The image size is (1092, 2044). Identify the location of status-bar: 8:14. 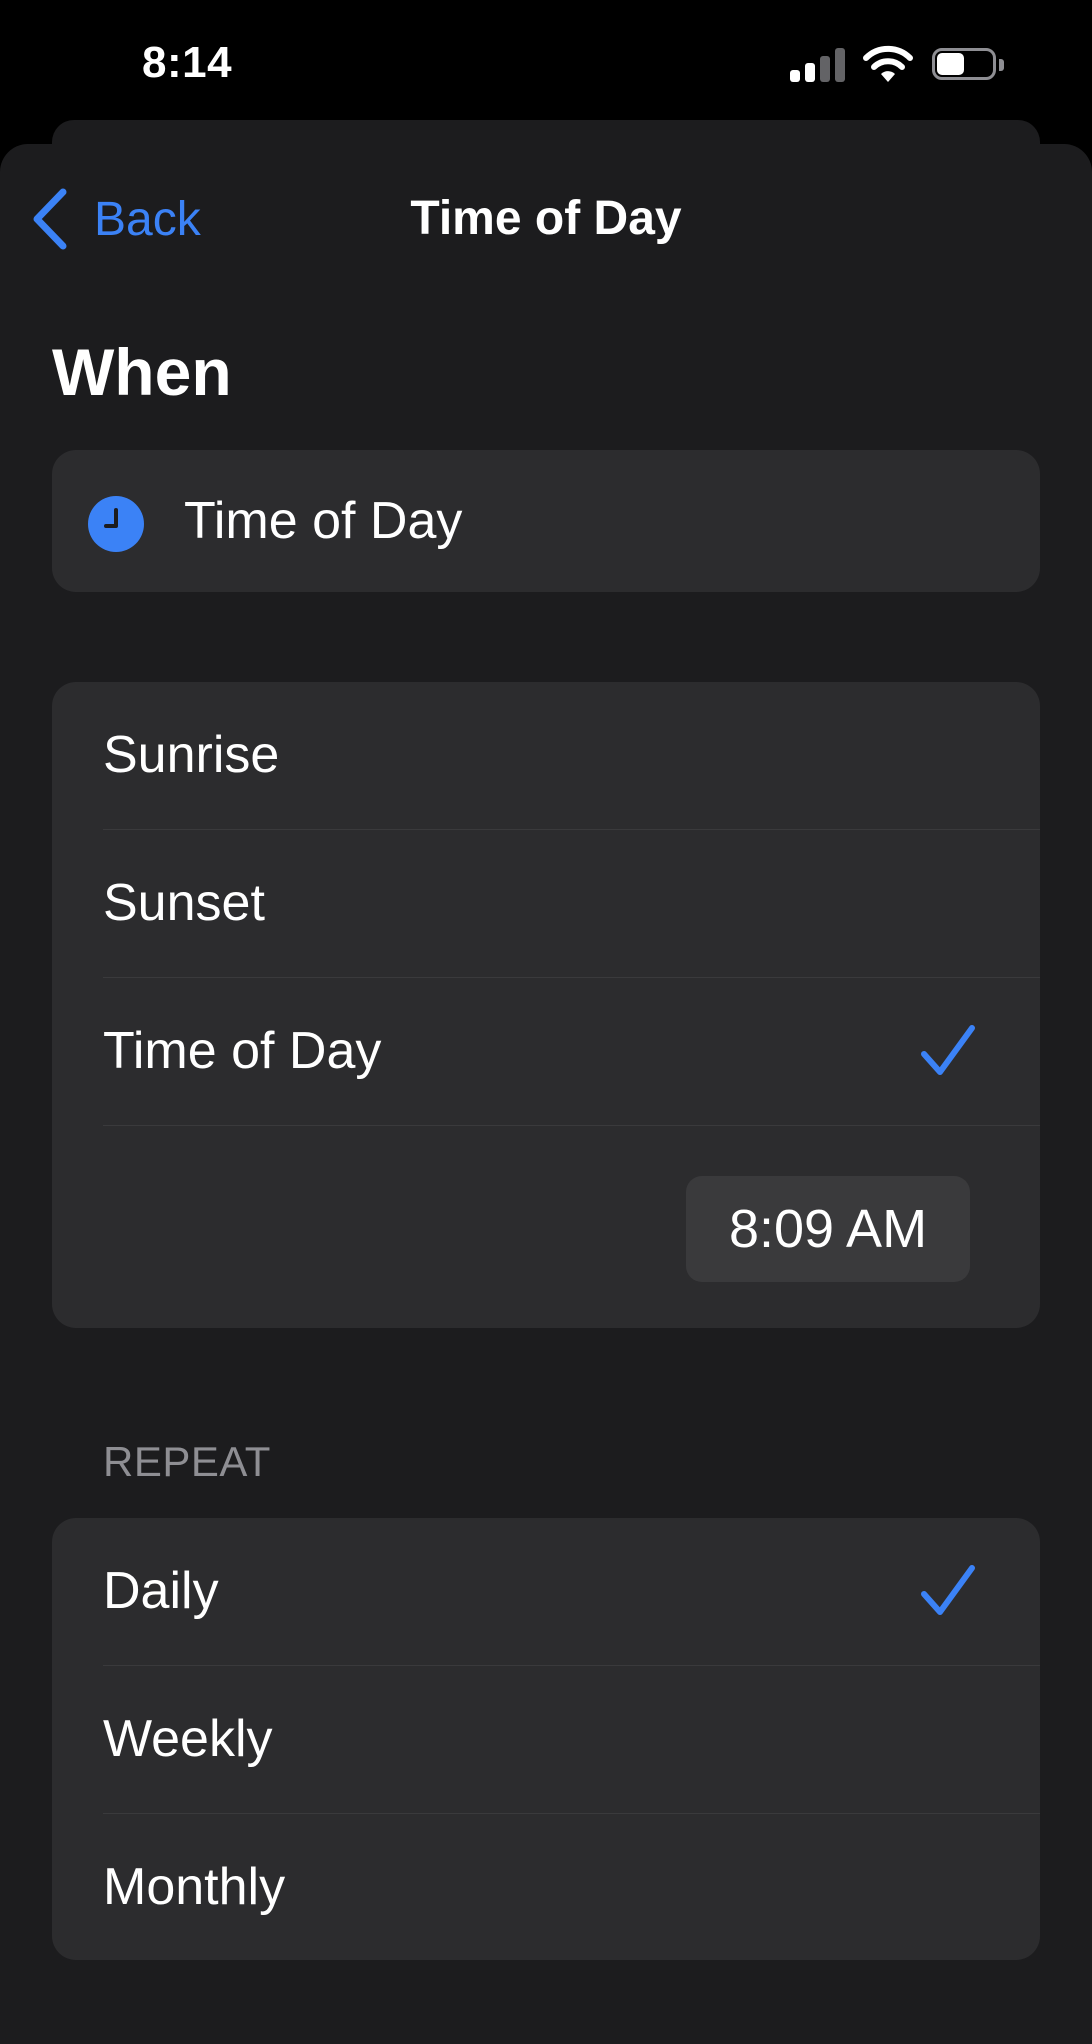
(546, 60).